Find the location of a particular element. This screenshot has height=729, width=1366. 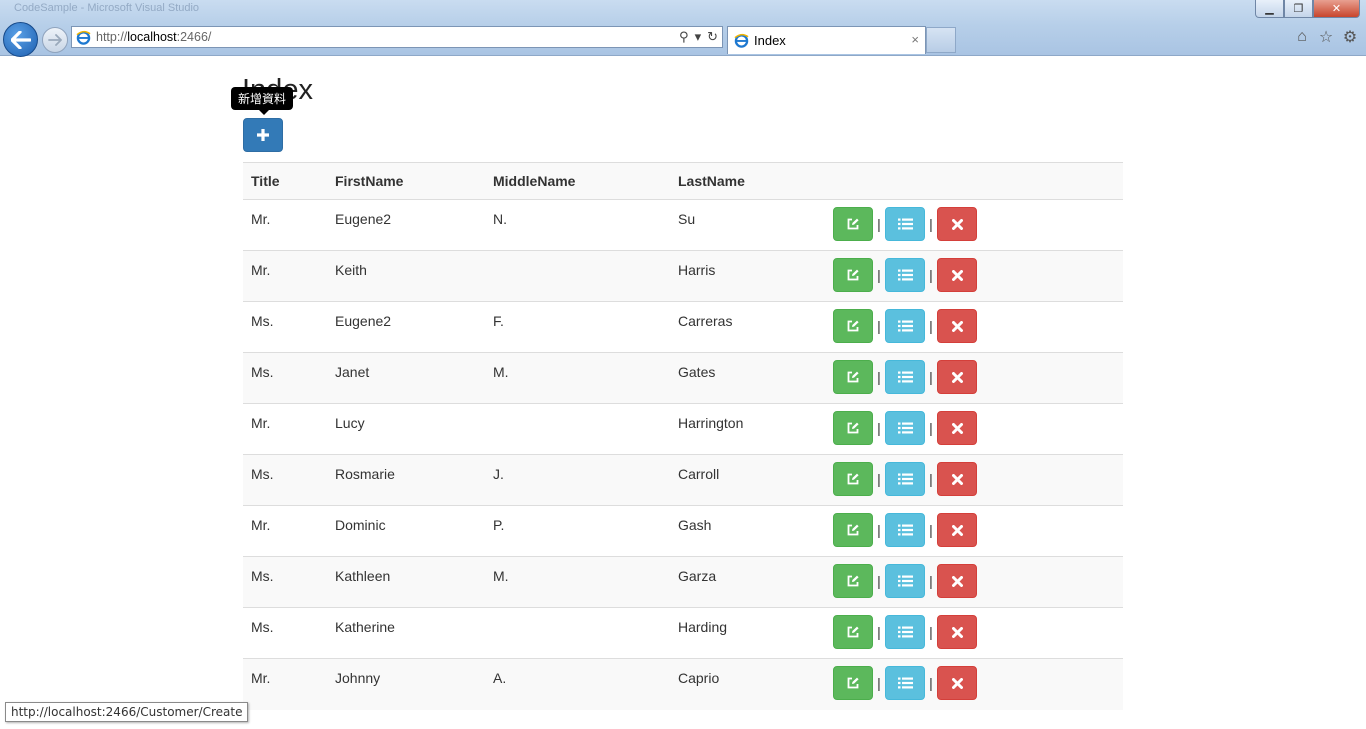

back-button is located at coordinates (20, 39).